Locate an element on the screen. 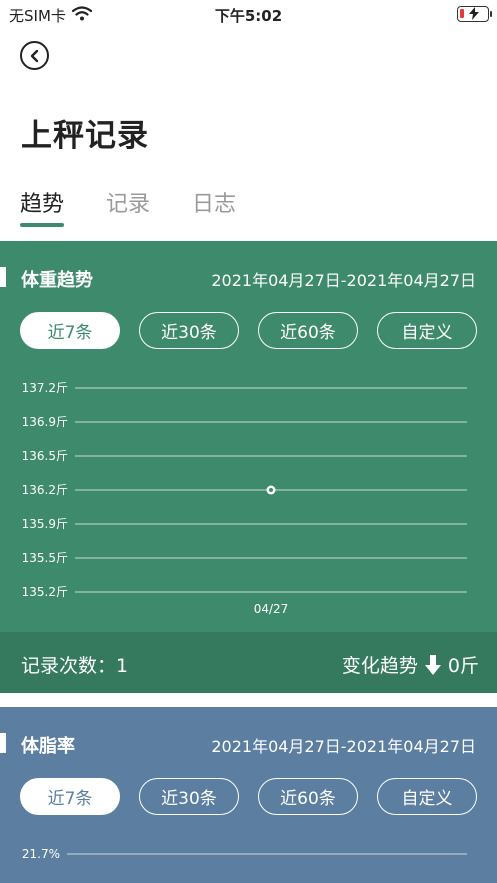 The image size is (497, 883). y-tick-label: 135.5斤 is located at coordinates (45, 558).